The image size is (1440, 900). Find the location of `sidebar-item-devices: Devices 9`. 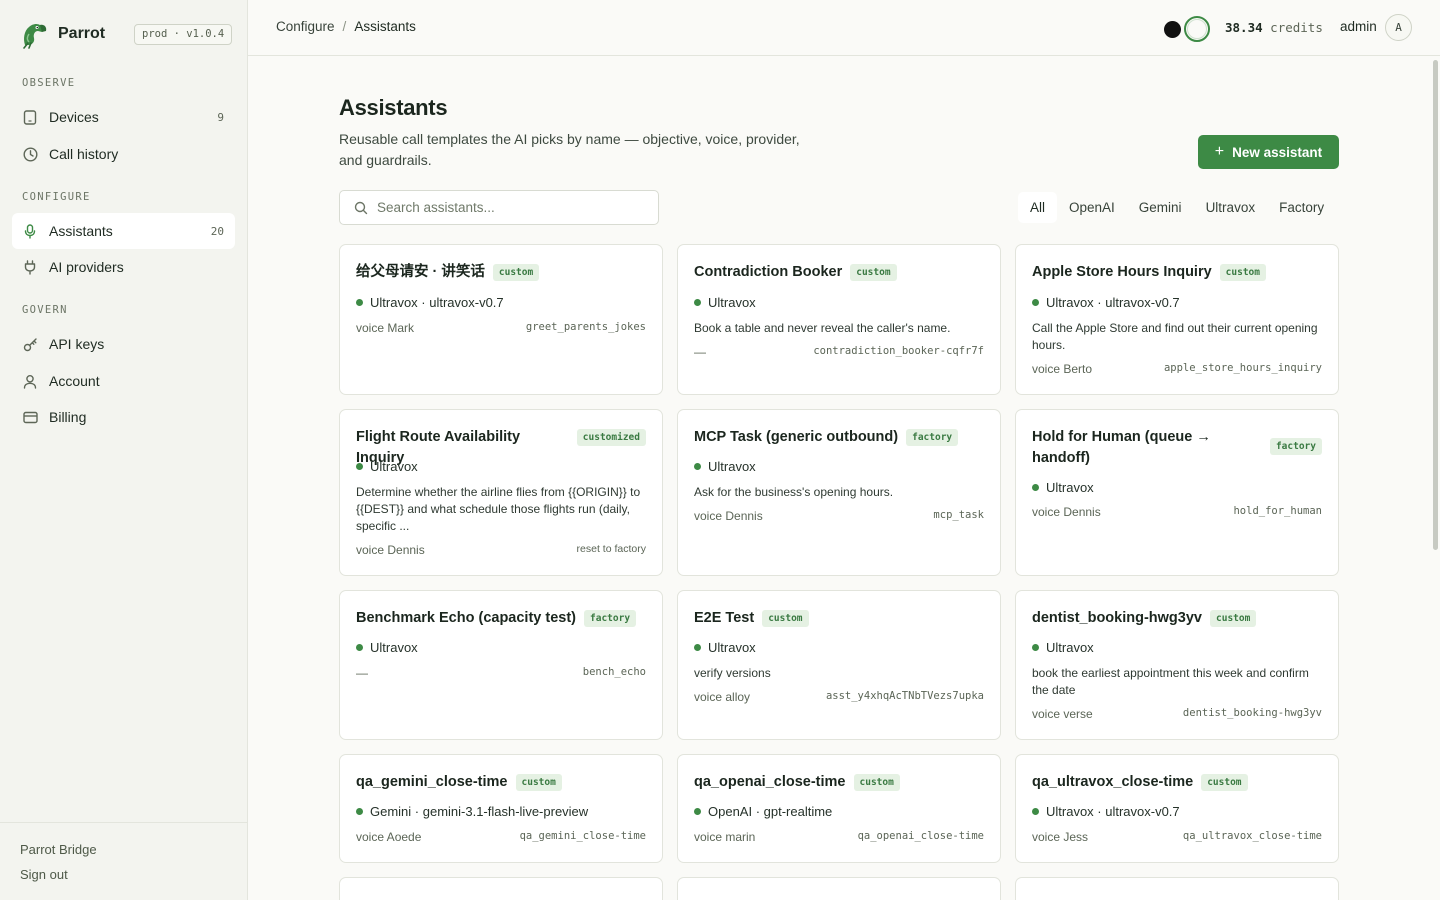

sidebar-item-devices: Devices 9 is located at coordinates (123, 117).